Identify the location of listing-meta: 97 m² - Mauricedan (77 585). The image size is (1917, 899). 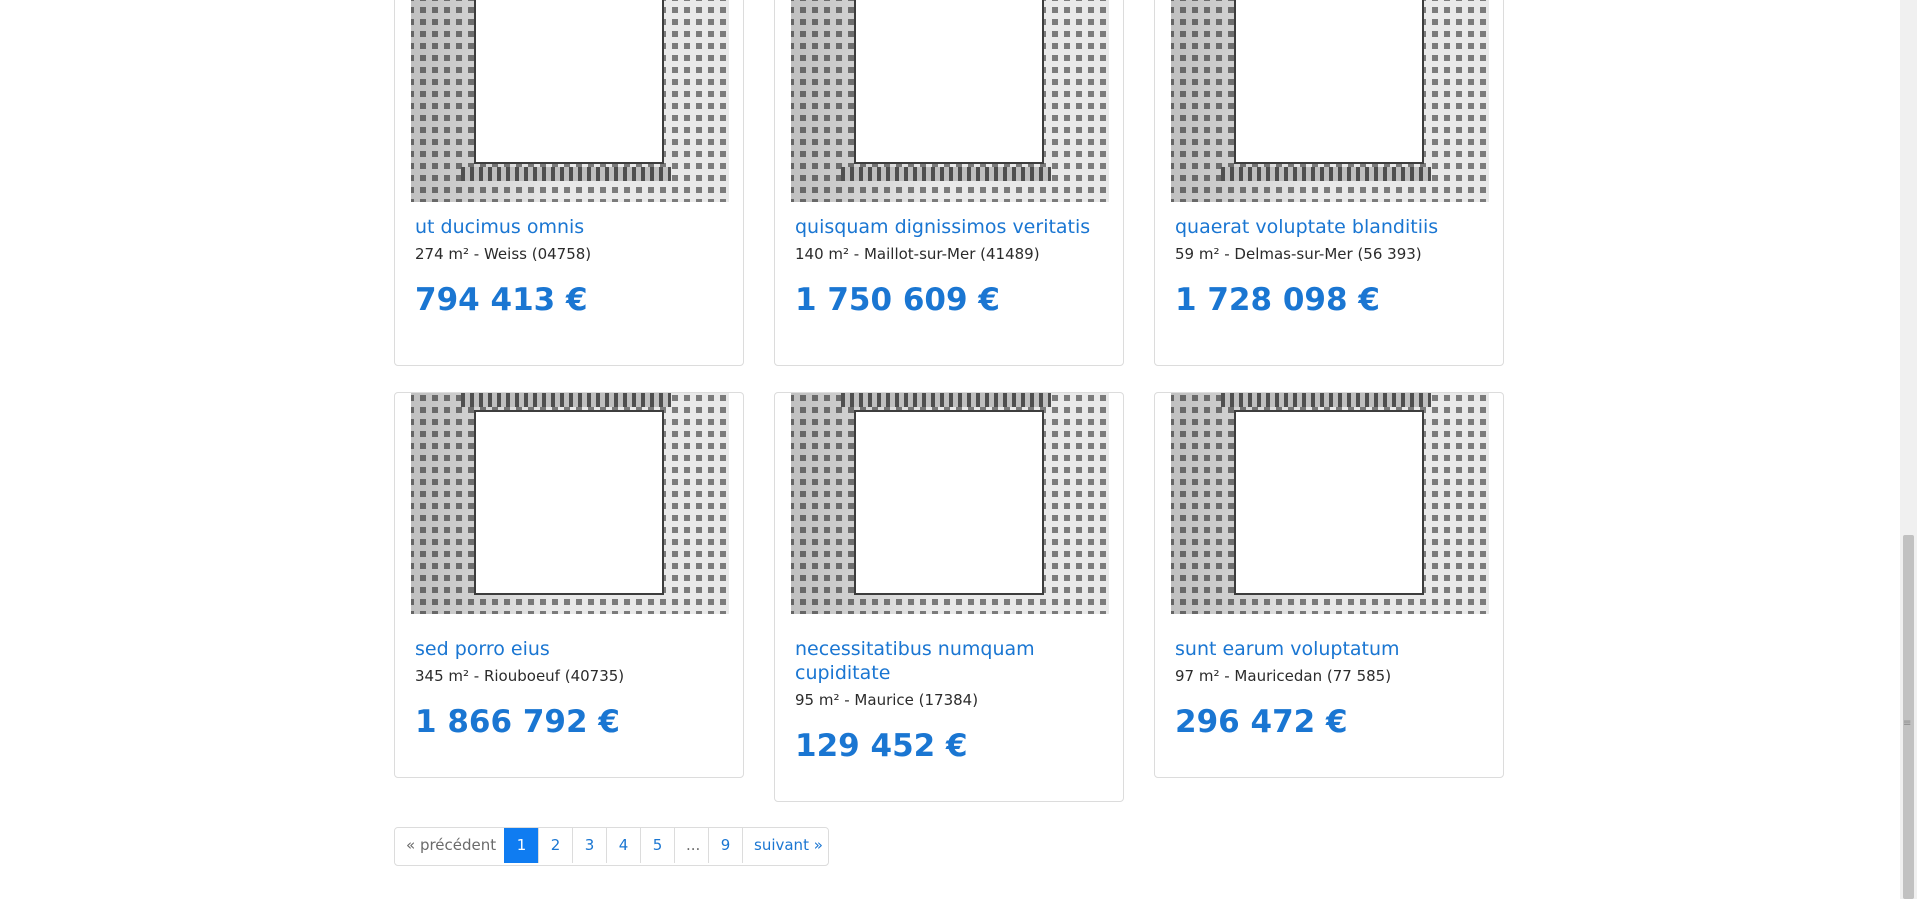
(1283, 676).